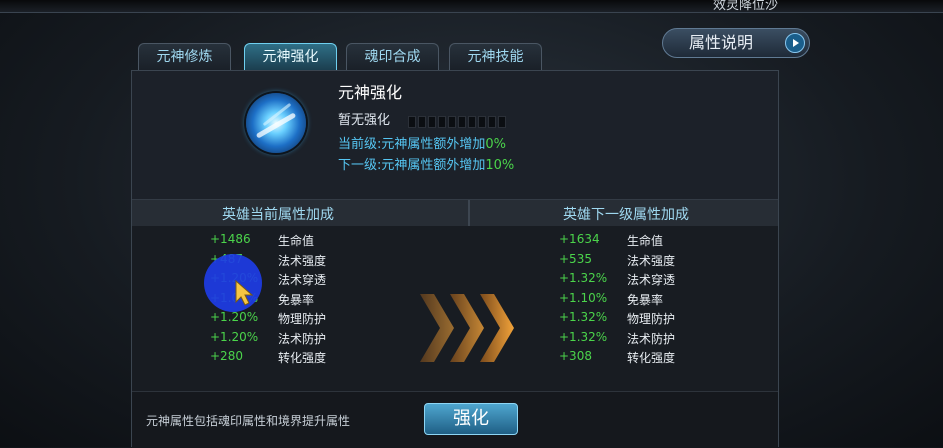 This screenshot has width=943, height=448. I want to click on header-divider, so click(469, 213).